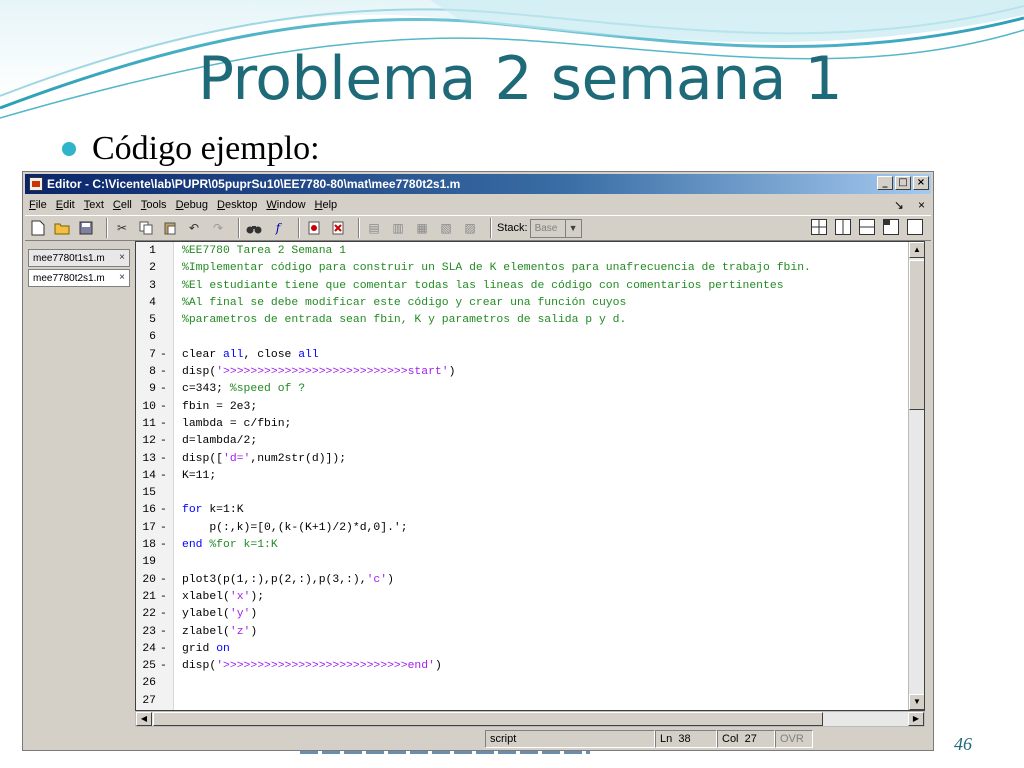  Describe the element at coordinates (206, 631) in the screenshot. I see `code-token: zlabel(` at that location.